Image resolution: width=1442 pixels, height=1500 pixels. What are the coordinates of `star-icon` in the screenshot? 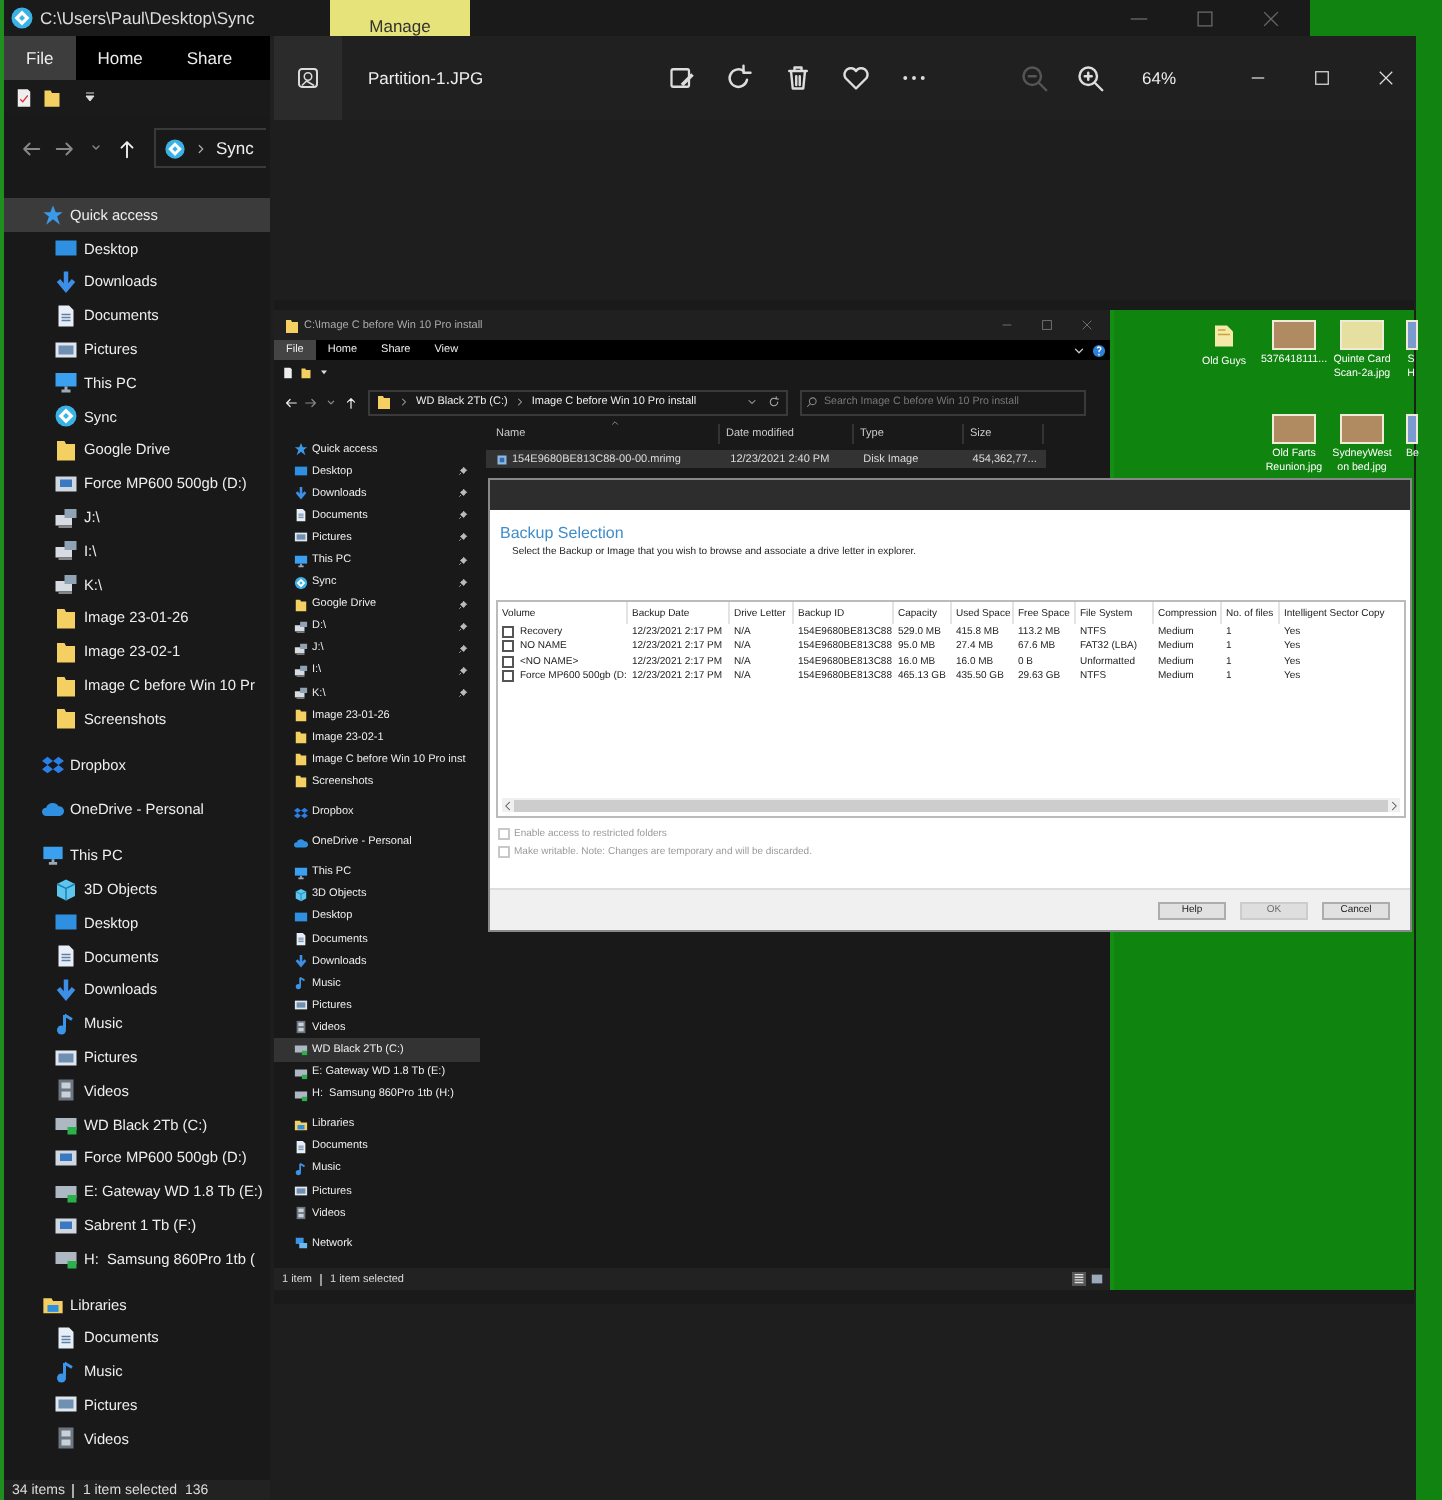 It's located at (301, 449).